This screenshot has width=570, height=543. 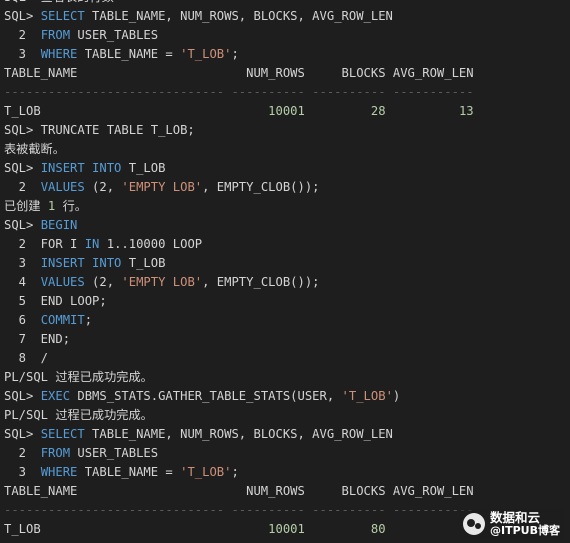 I want to click on console-line: SQL> INSERT INTO T_LOB, so click(x=287, y=168).